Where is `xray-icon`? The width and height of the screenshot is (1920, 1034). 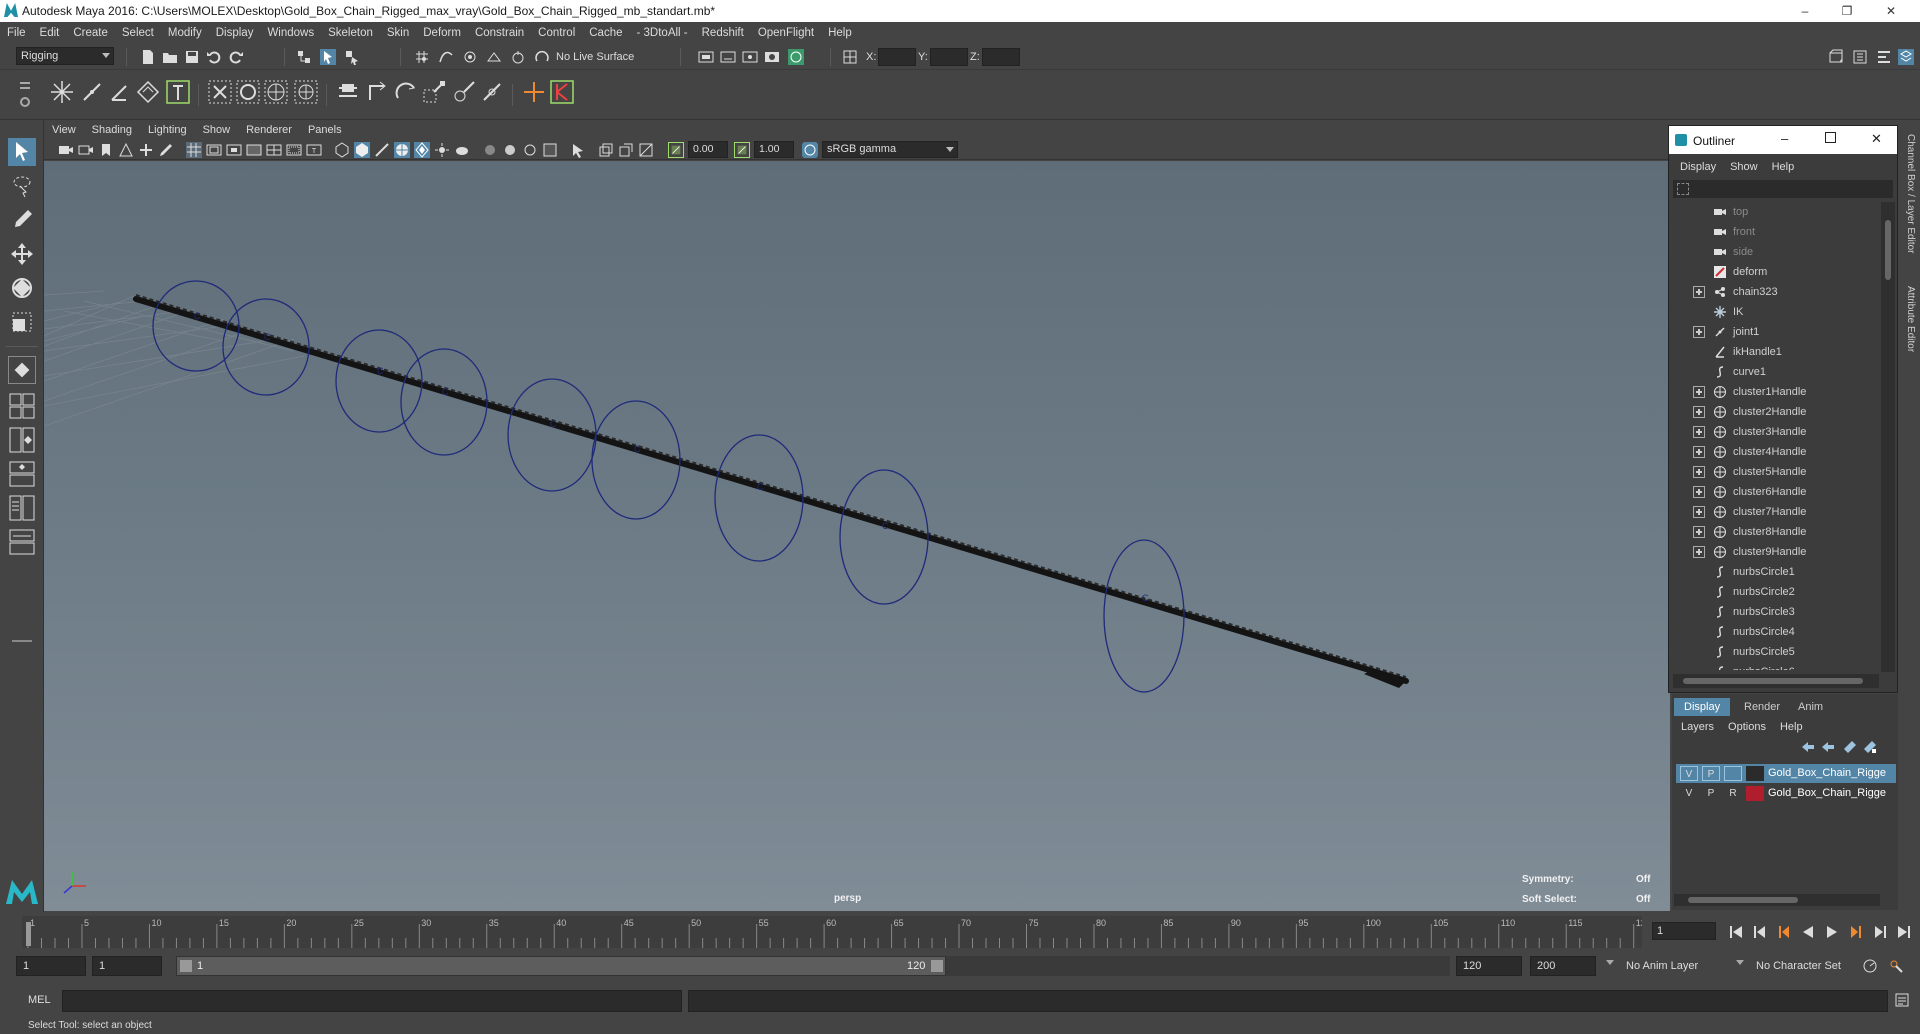
xray-icon is located at coordinates (578, 150).